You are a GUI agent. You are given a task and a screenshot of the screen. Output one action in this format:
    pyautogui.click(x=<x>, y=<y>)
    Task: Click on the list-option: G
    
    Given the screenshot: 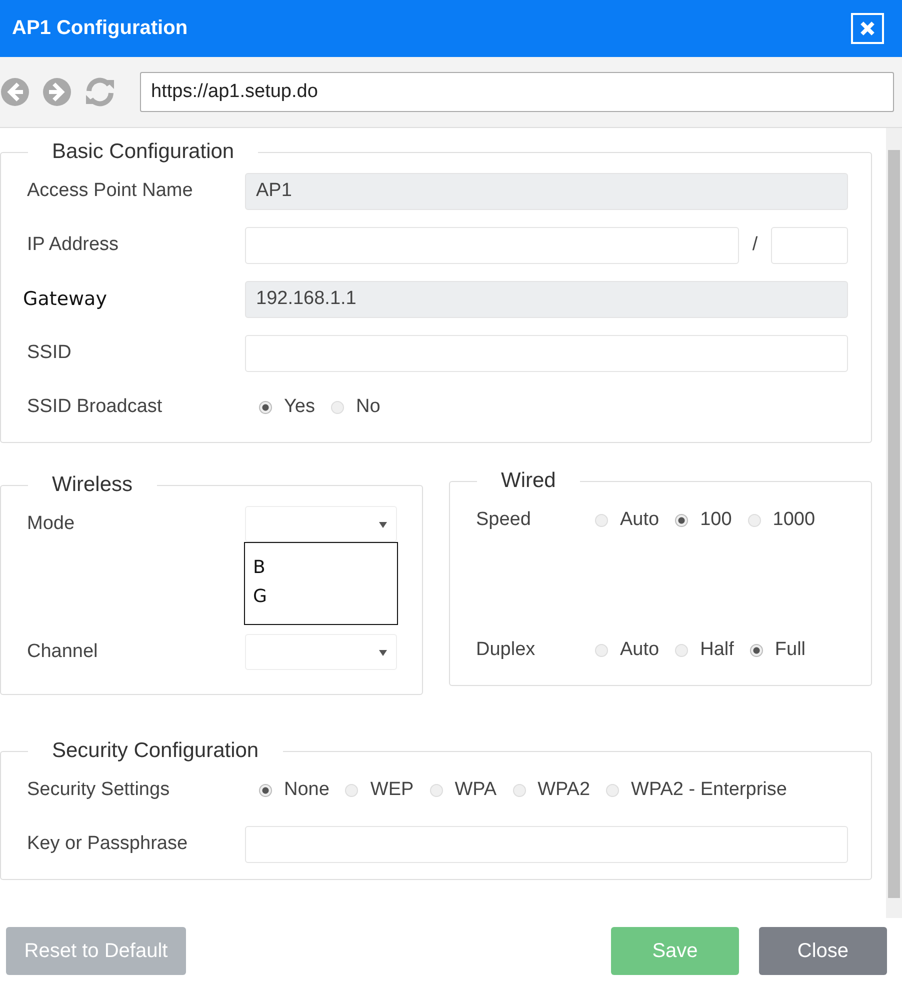 What is the action you would take?
    pyautogui.click(x=260, y=596)
    